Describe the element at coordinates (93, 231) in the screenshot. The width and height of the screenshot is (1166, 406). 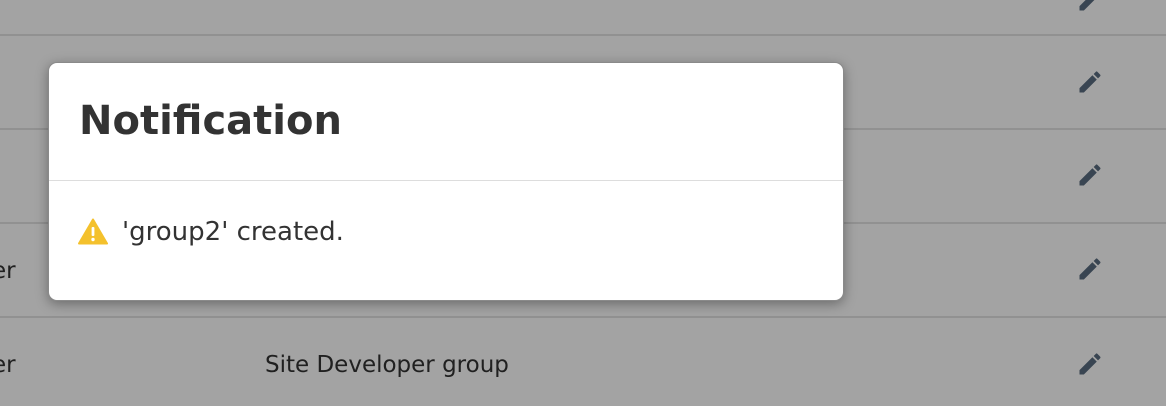
I see `warning-icon` at that location.